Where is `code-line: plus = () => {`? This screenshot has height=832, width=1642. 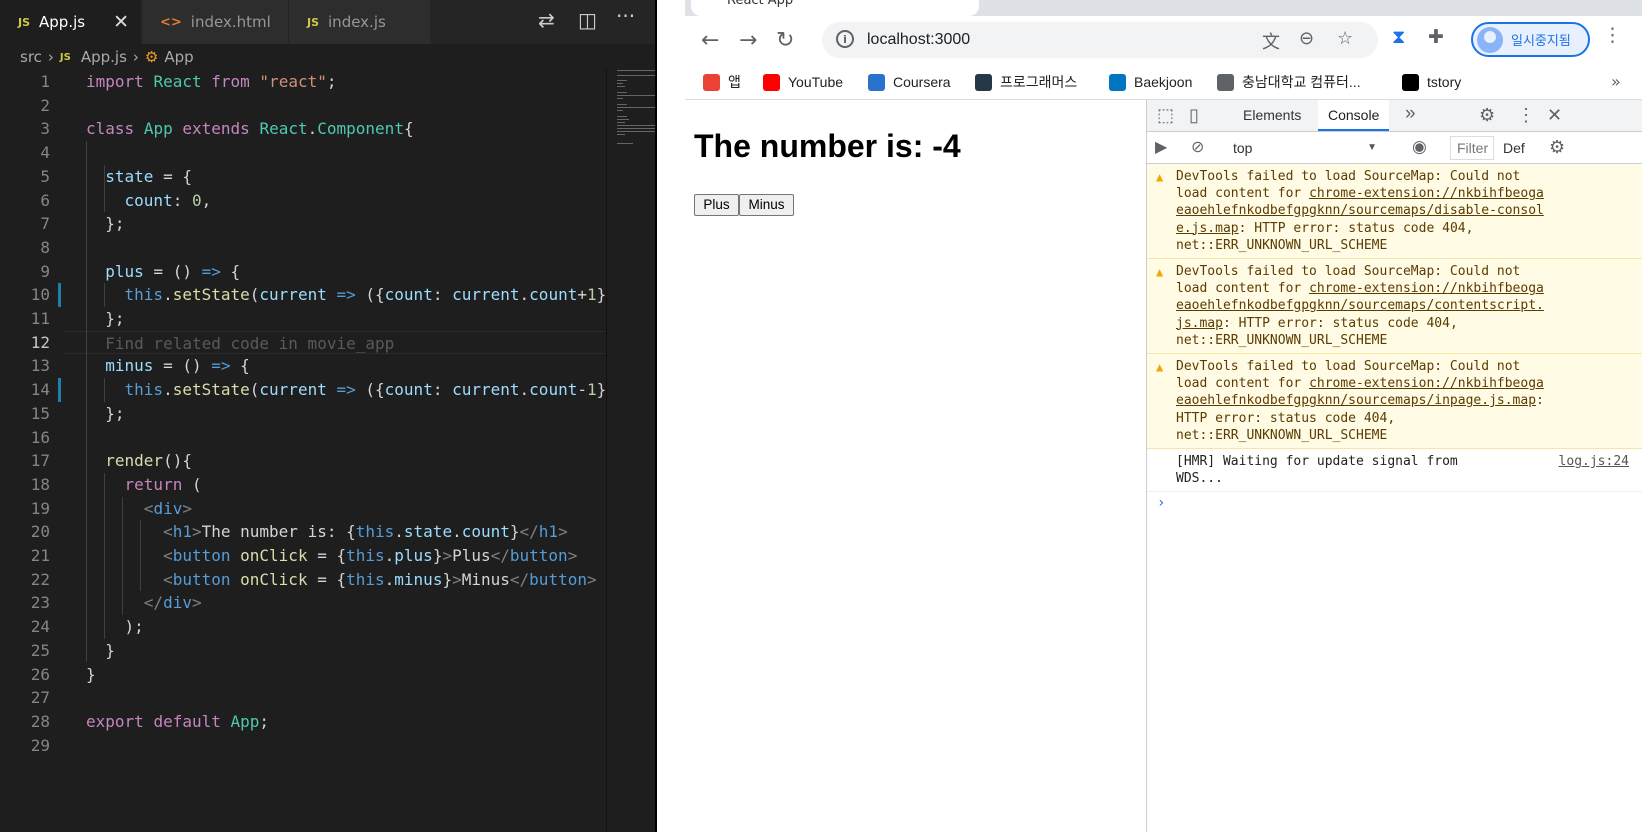
code-line: plus = () => { is located at coordinates (173, 271).